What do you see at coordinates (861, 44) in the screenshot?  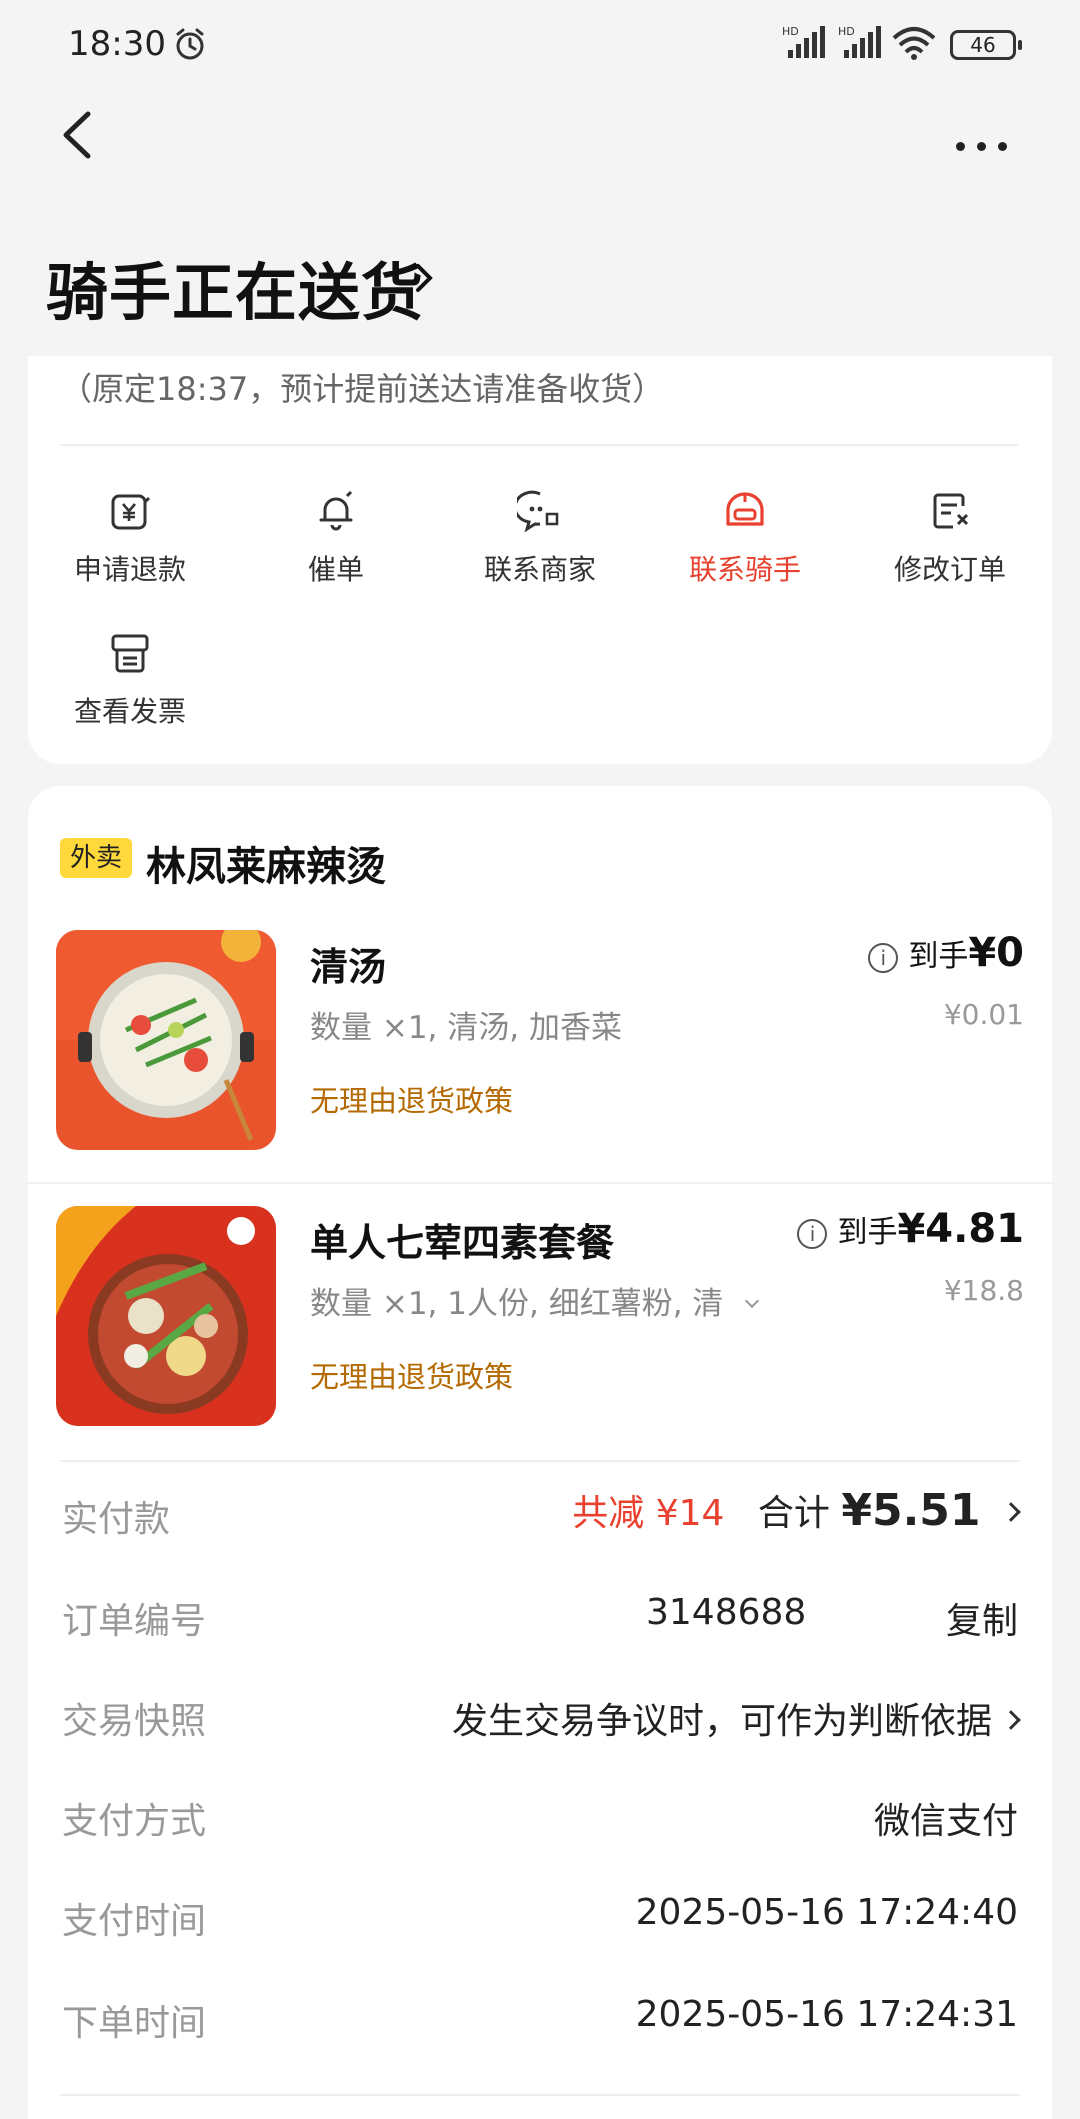 I see `signal-icon-2: HD` at bounding box center [861, 44].